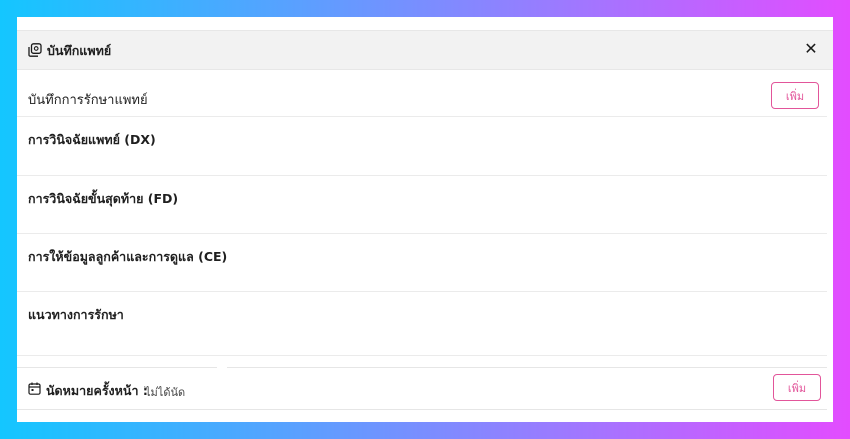 This screenshot has width=850, height=439. Describe the element at coordinates (88, 100) in the screenshot. I see `treatment-record-title: บันทึกการรักษาแพทย์` at that location.